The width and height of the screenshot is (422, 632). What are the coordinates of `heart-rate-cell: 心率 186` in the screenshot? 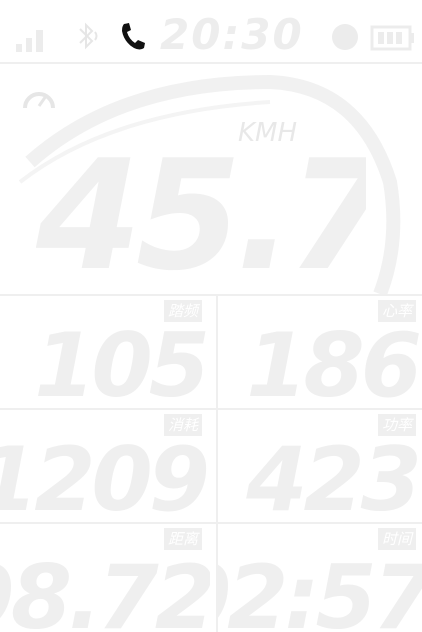 It's located at (320, 353).